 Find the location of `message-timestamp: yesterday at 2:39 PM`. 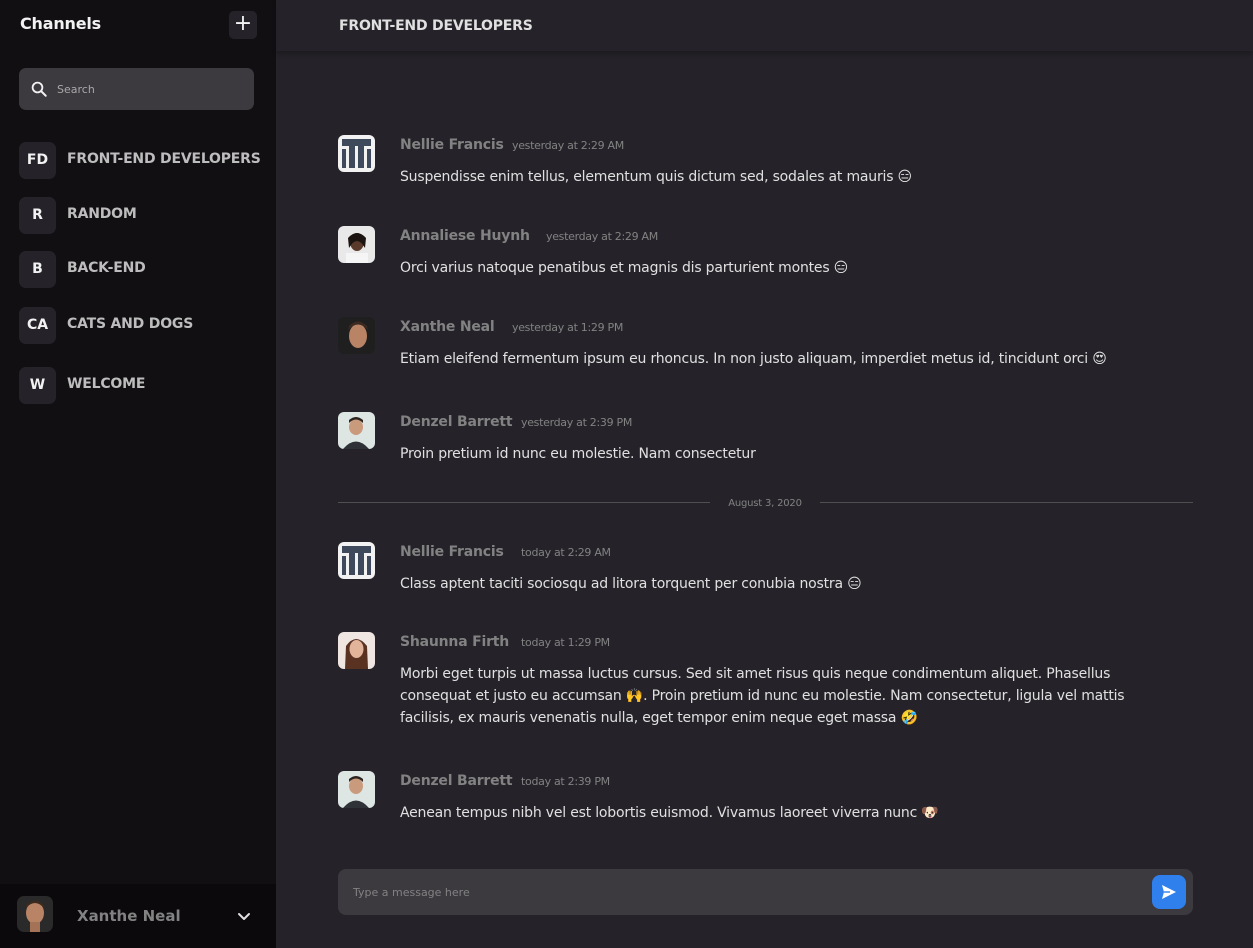

message-timestamp: yesterday at 2:39 PM is located at coordinates (577, 422).